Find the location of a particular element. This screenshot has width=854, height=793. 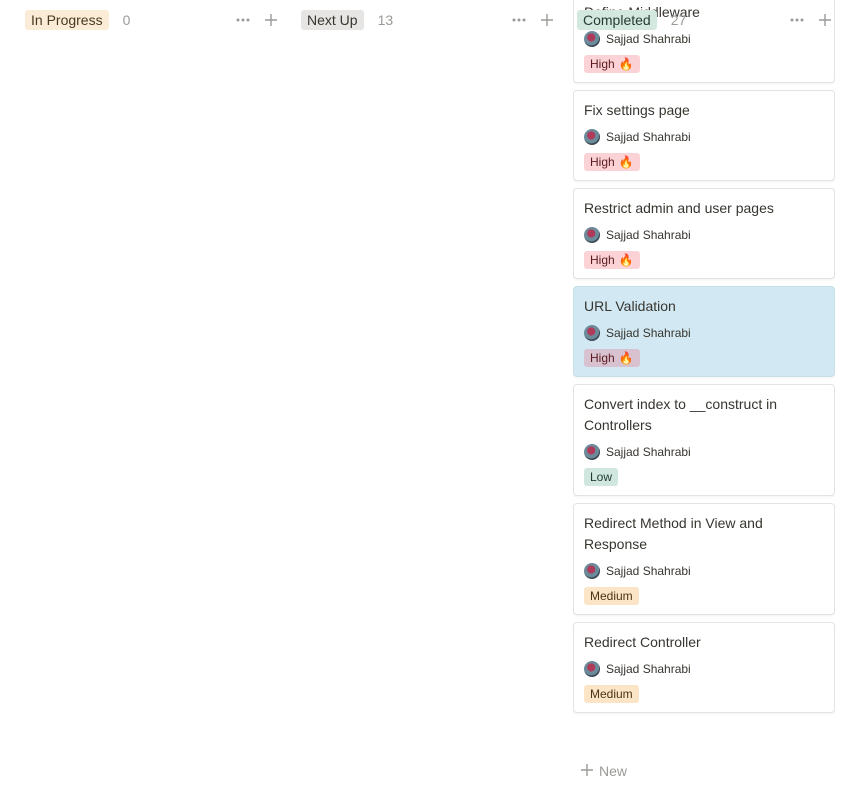

group-count: 13 is located at coordinates (385, 20).